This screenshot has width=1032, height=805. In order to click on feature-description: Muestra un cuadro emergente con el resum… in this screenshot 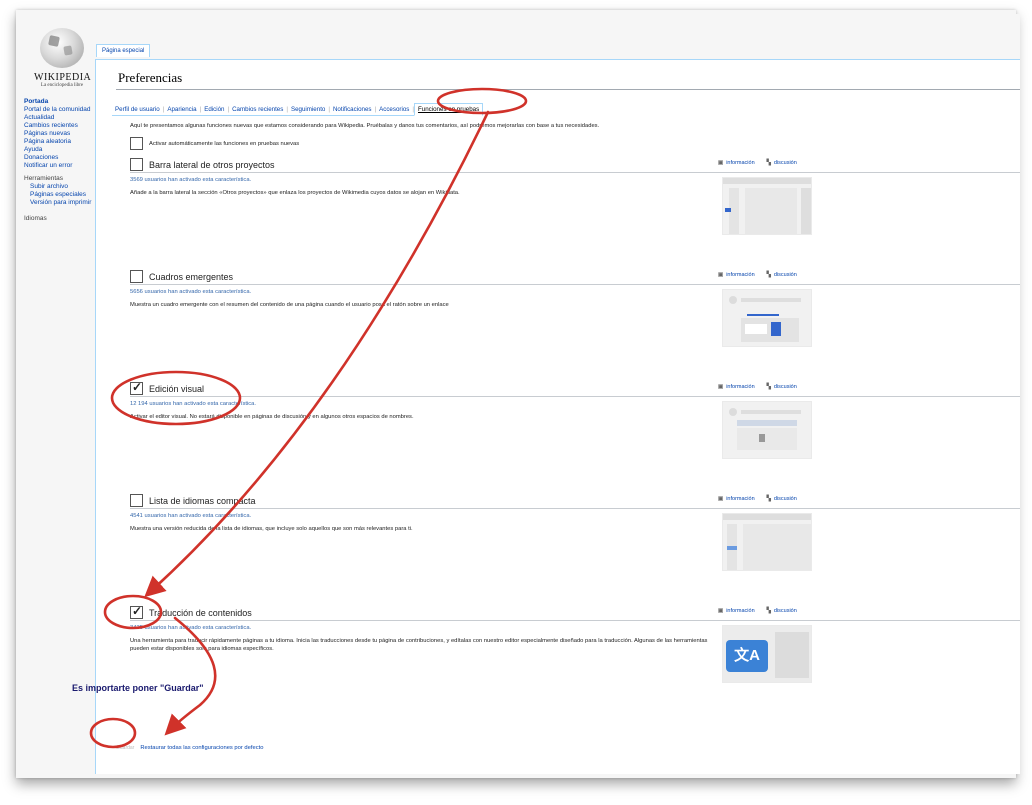, I will do `click(289, 305)`.